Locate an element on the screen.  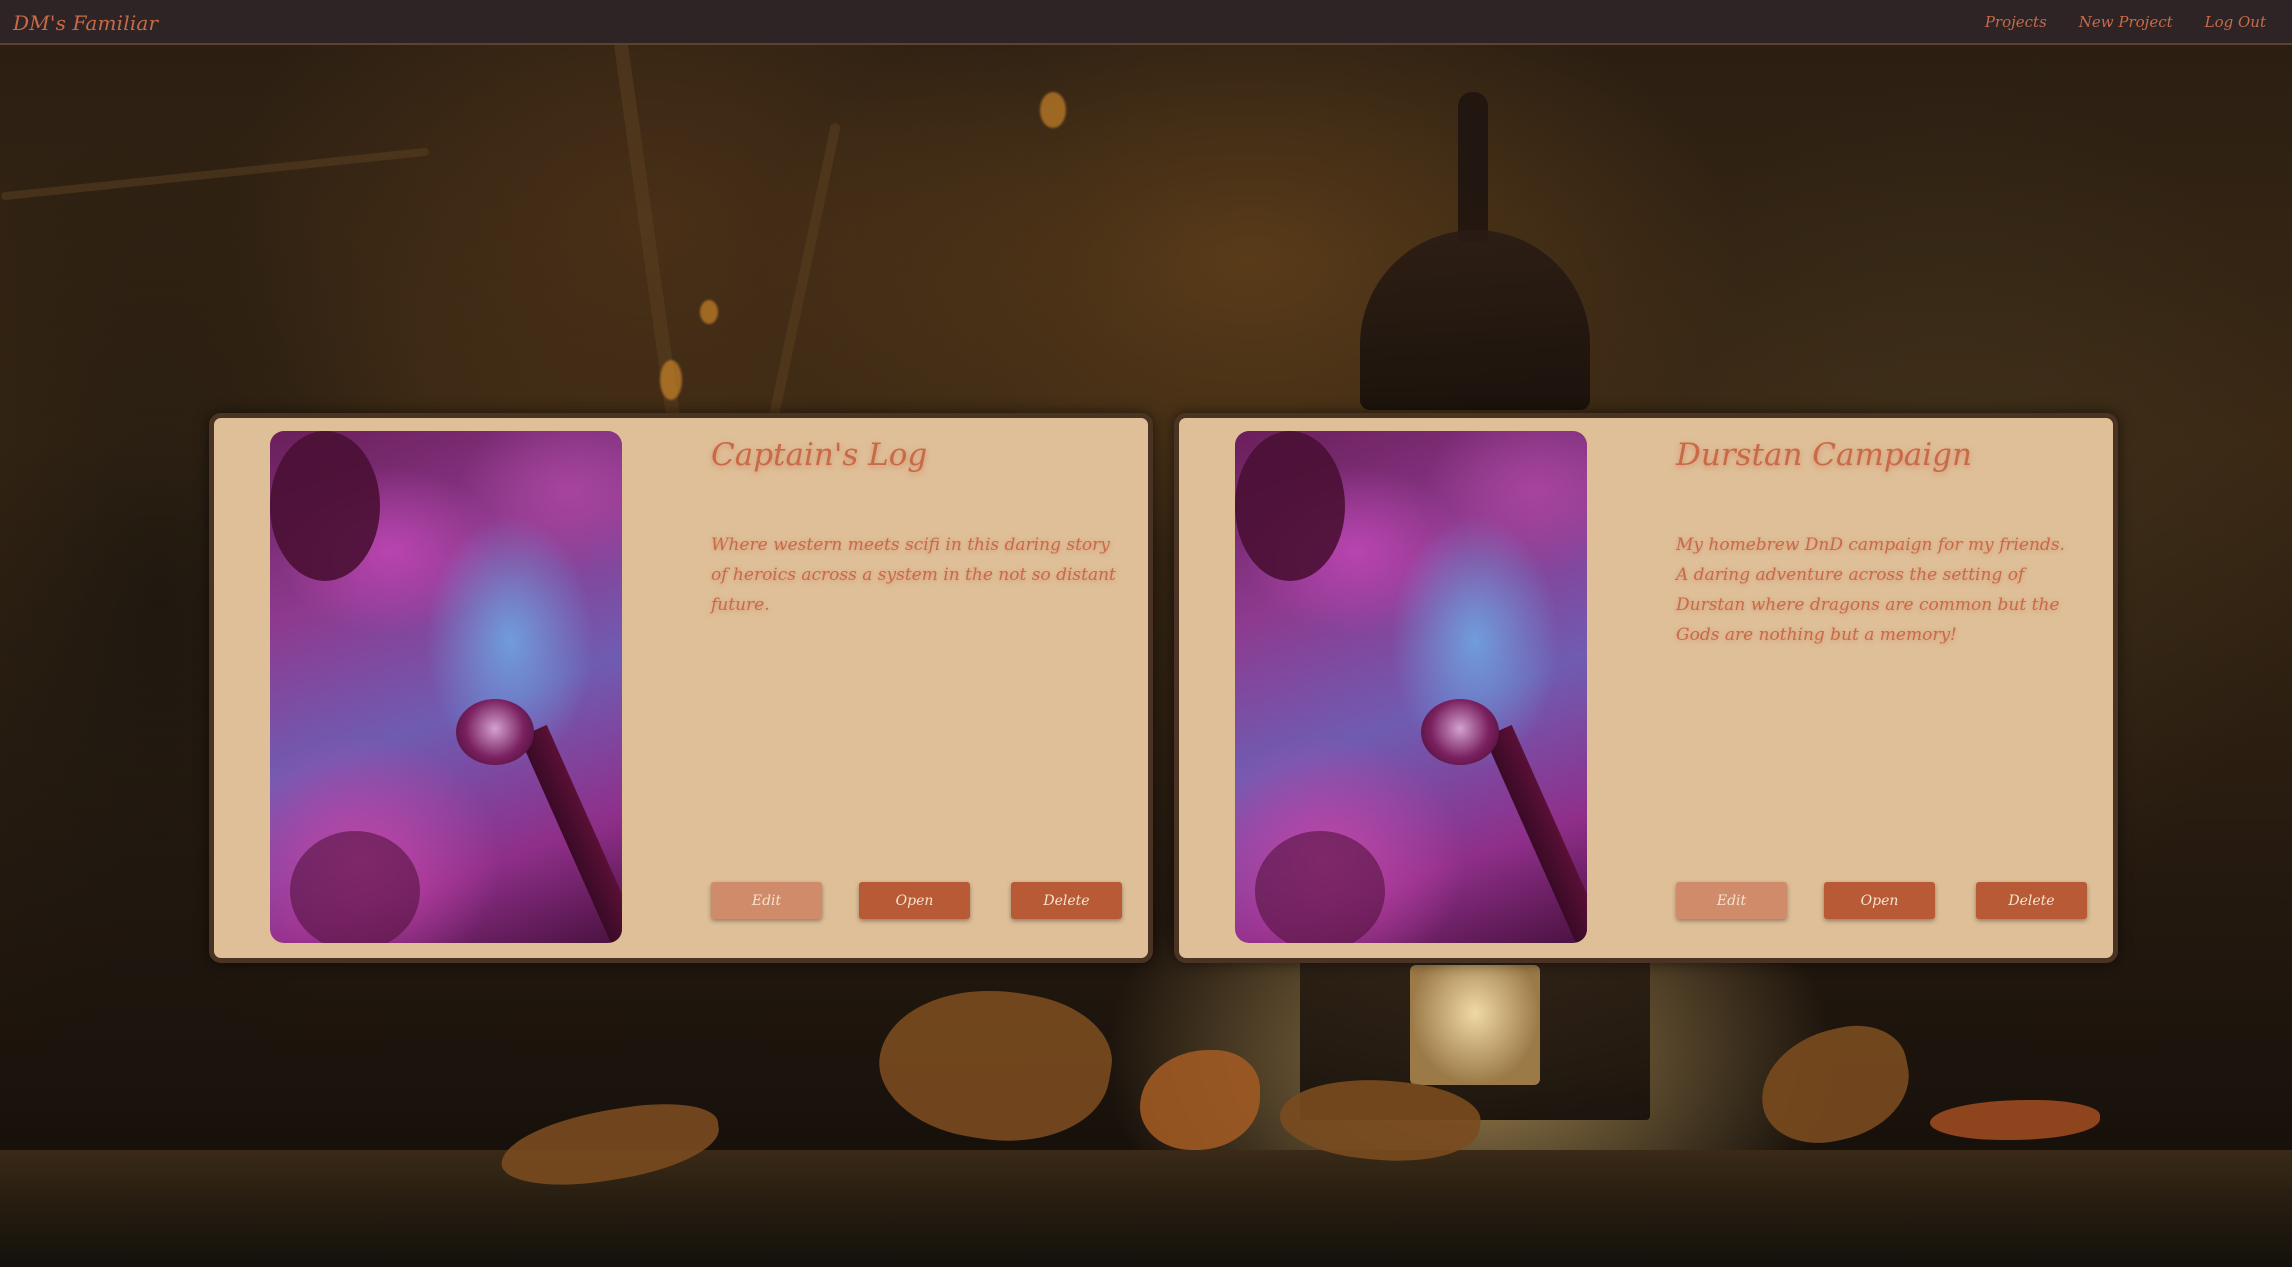
nav-links: Projects New Project Log Out is located at coordinates (2125, 22).